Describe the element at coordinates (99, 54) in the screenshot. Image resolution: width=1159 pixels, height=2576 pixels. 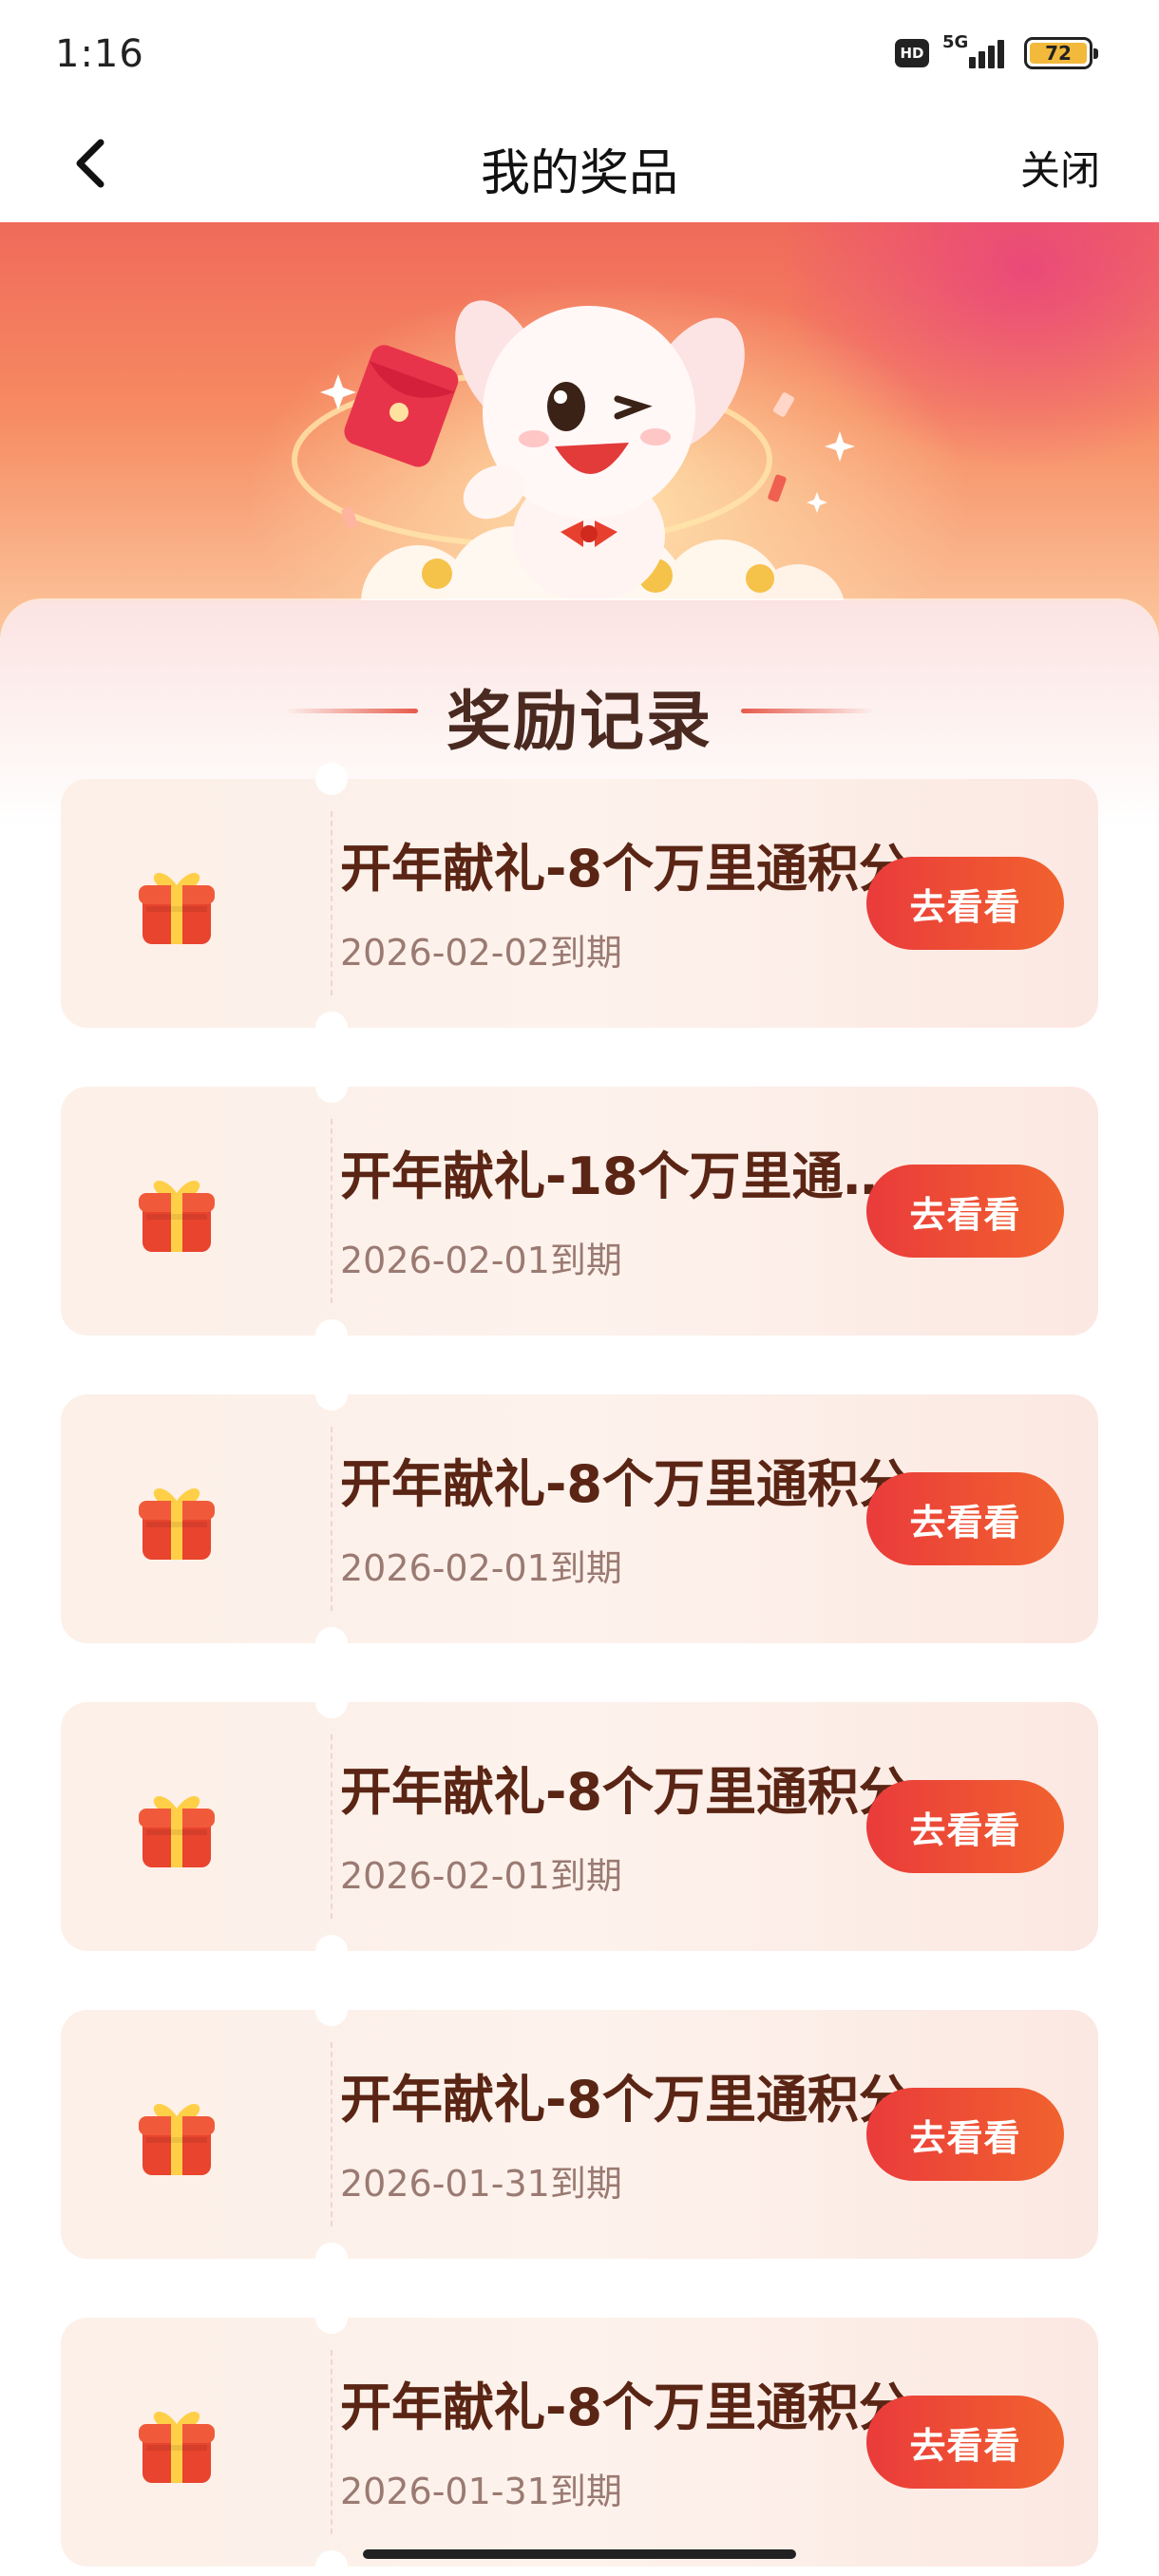
I see `status-time: 1:16` at that location.